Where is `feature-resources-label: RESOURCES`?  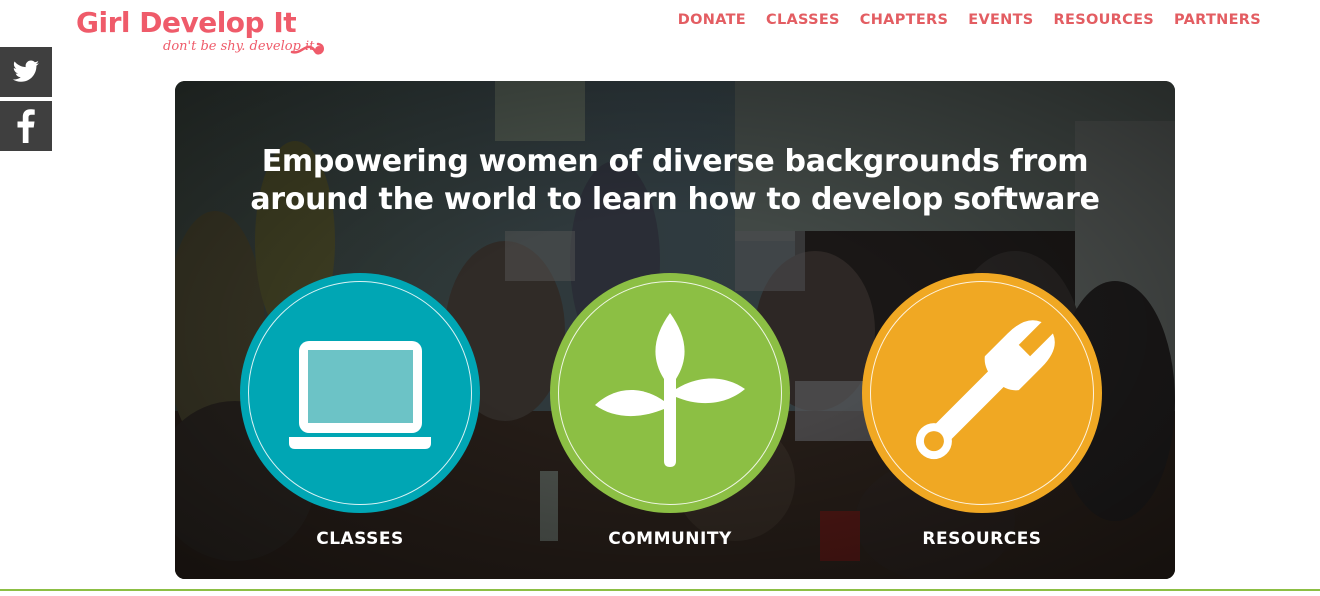 feature-resources-label: RESOURCES is located at coordinates (982, 539).